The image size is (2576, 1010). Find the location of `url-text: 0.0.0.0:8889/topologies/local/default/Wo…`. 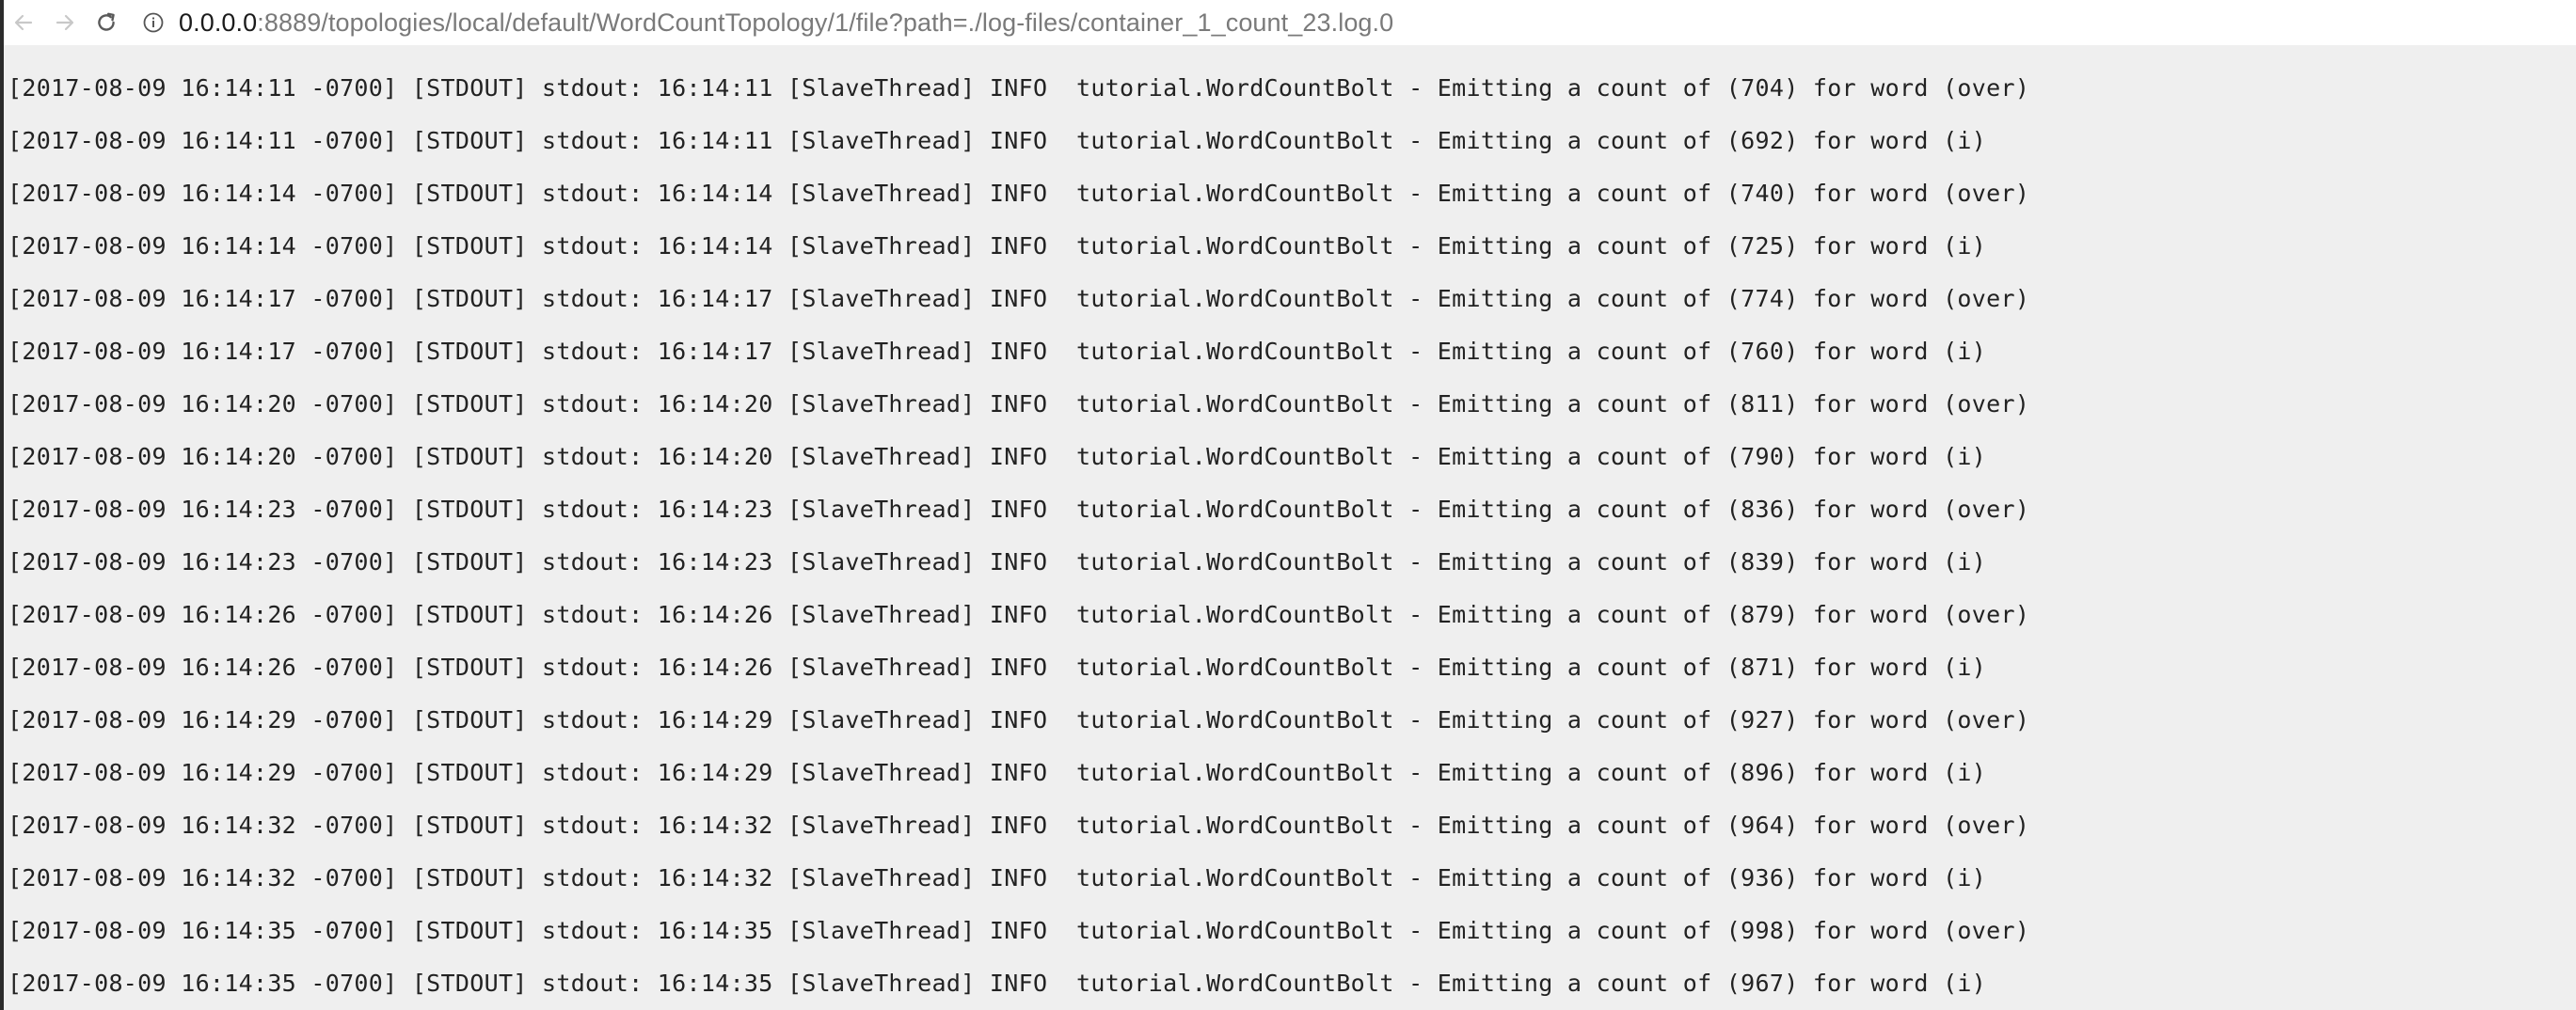

url-text: 0.0.0.0:8889/topologies/local/default/Wo… is located at coordinates (786, 23).